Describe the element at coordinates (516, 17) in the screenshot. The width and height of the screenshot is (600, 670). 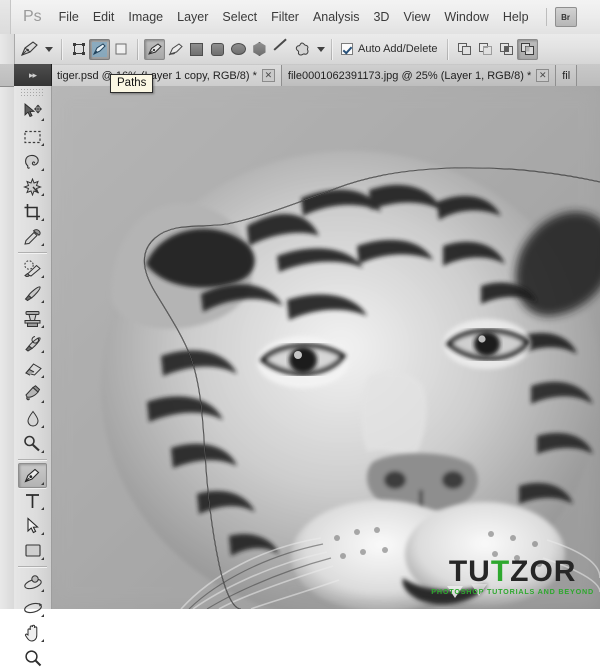
I see `menu-item-help: Help` at that location.